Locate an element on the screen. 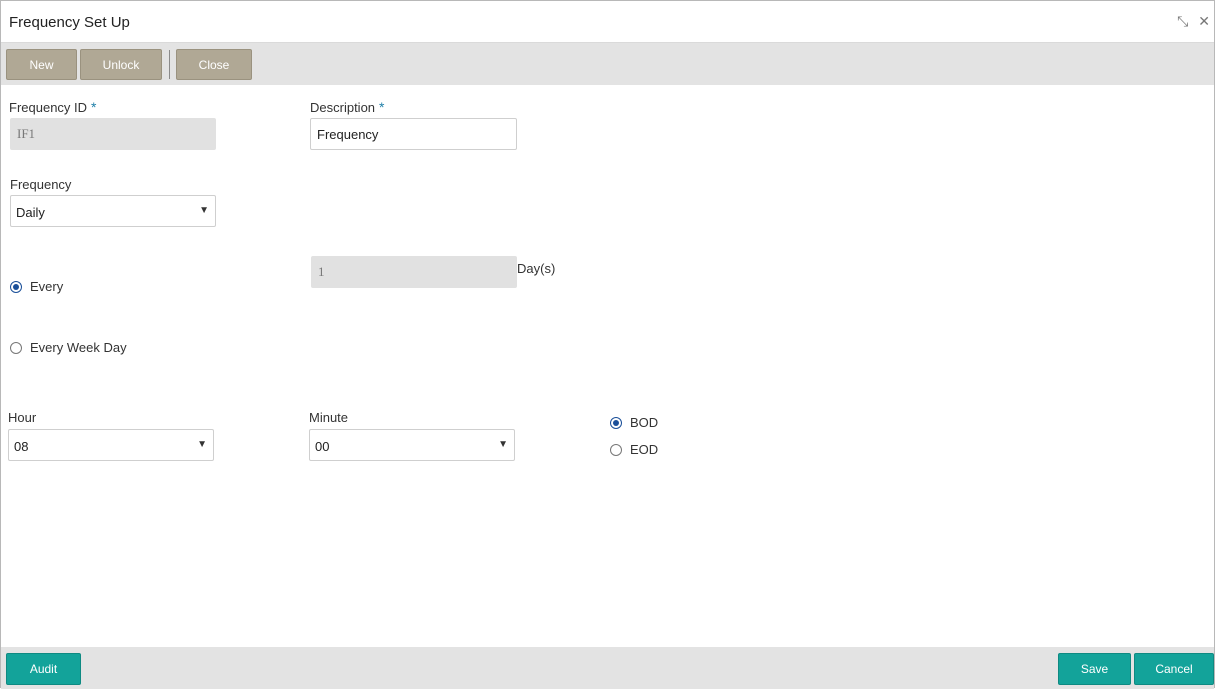 This screenshot has width=1217, height=690. hour-label: Hour is located at coordinates (22, 417).